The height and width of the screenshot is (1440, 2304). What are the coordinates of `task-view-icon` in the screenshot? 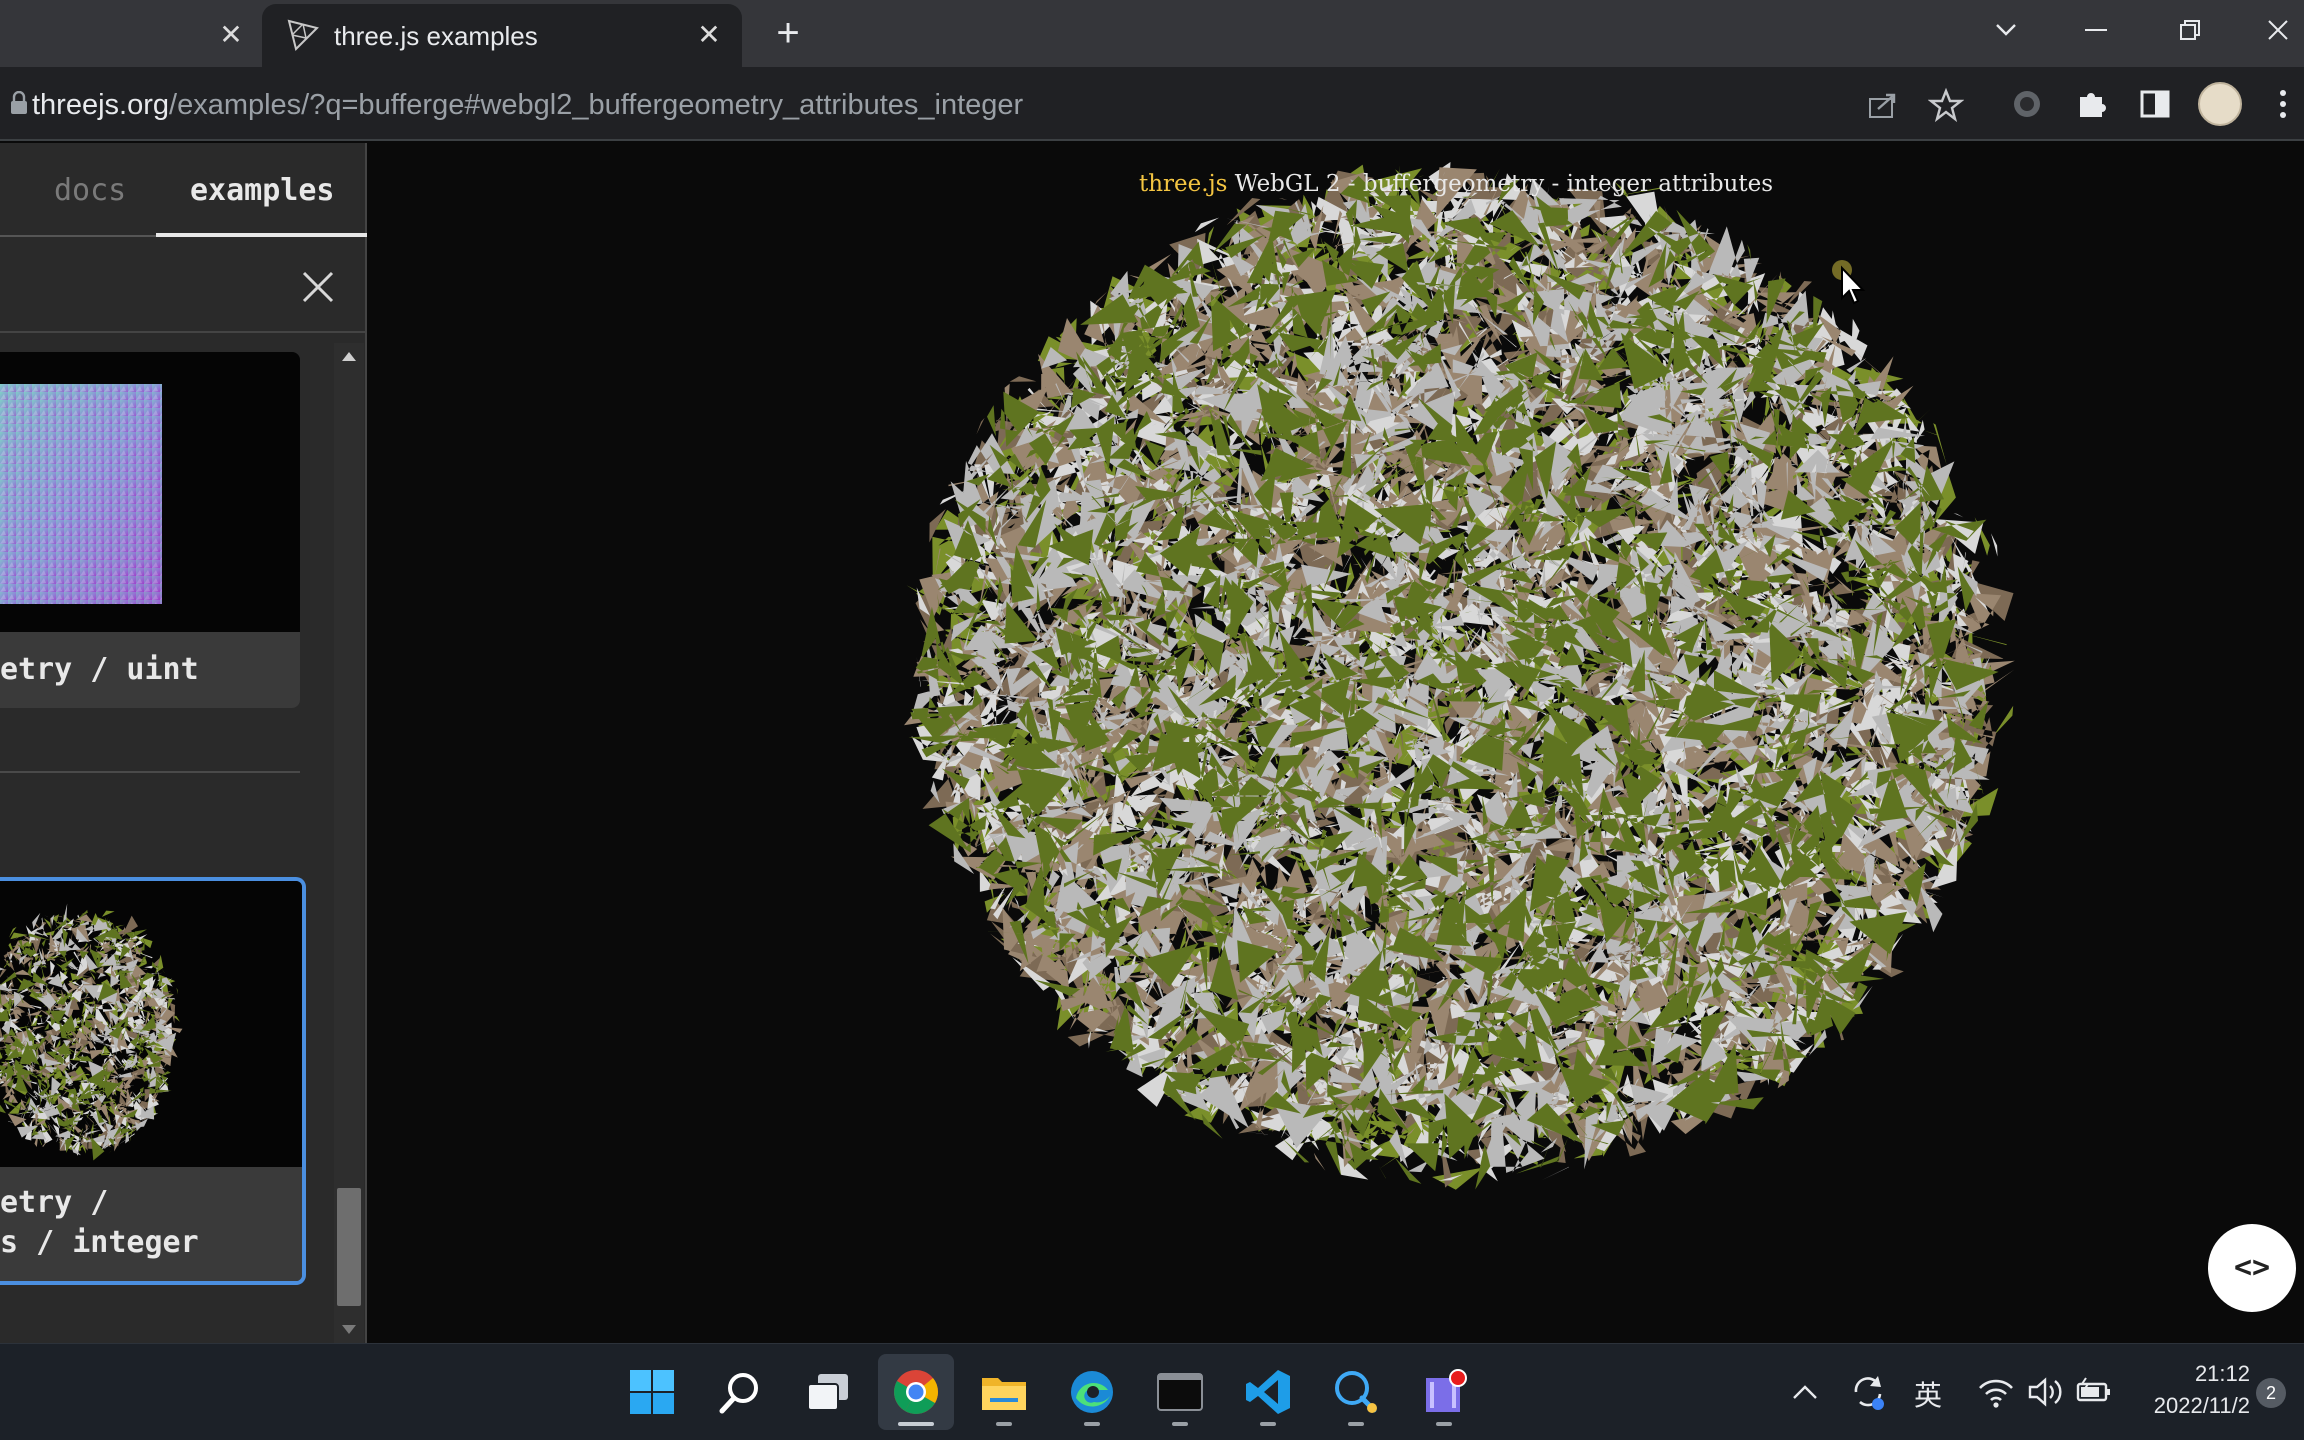 It's located at (827, 1392).